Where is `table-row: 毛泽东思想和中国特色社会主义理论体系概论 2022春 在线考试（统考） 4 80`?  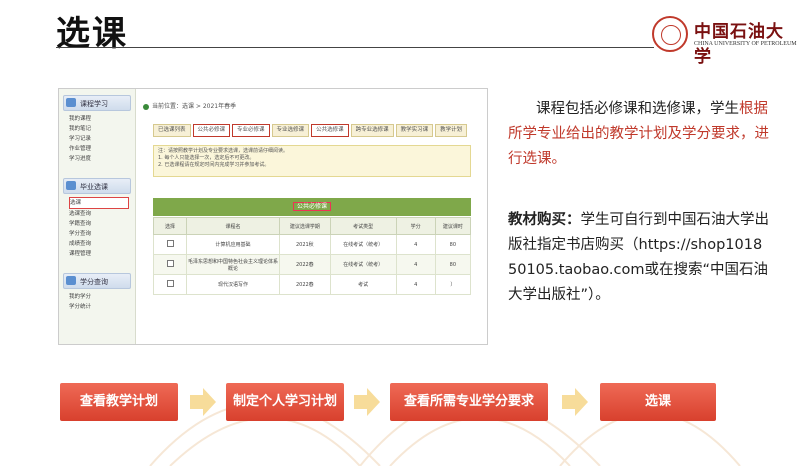
table-row: 毛泽东思想和中国特色社会主义理论体系概论 2022春 在线考试（统考） 4 80 is located at coordinates (312, 264).